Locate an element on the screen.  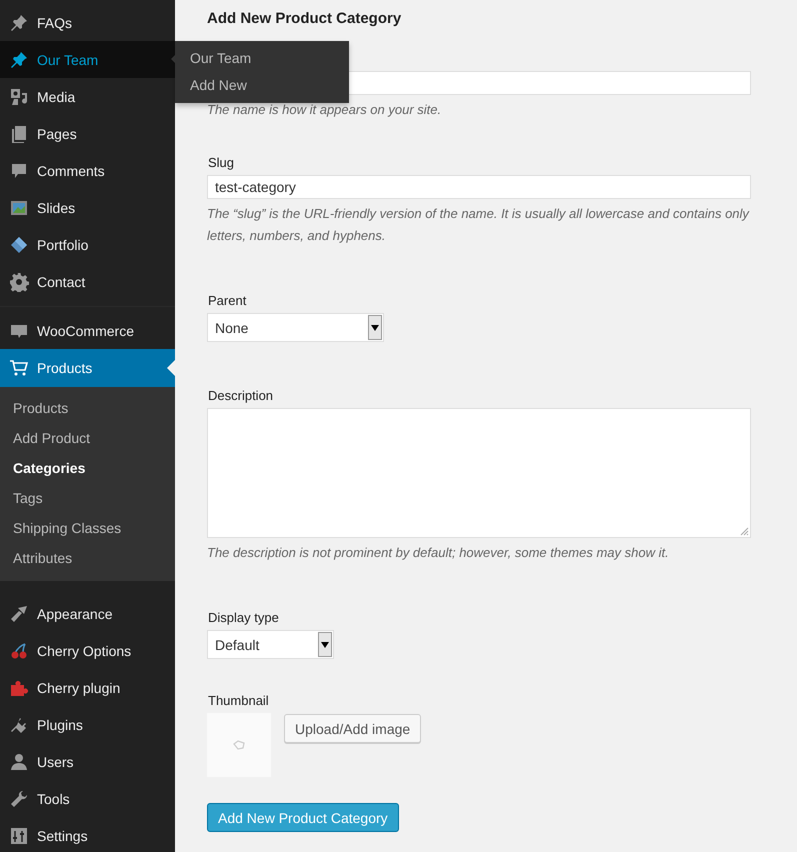
sidebar-item: Pages is located at coordinates (87, 133).